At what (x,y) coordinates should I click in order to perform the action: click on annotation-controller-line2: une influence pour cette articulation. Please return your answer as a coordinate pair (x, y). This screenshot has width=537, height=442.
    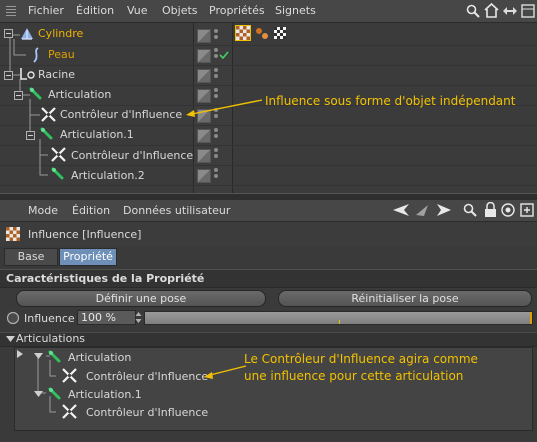
    Looking at the image, I should click on (354, 376).